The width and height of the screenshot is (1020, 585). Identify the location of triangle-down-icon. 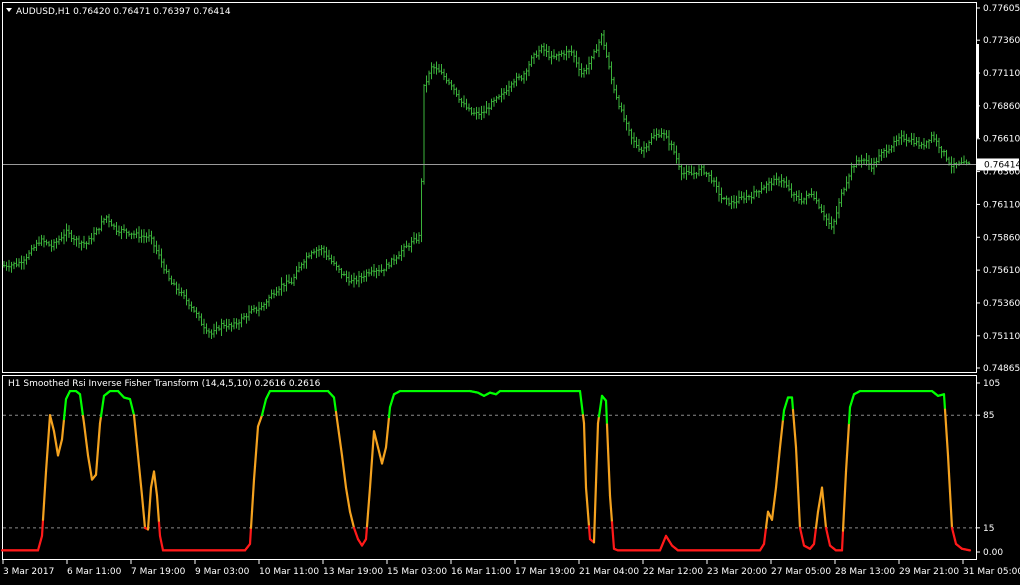
(9, 10).